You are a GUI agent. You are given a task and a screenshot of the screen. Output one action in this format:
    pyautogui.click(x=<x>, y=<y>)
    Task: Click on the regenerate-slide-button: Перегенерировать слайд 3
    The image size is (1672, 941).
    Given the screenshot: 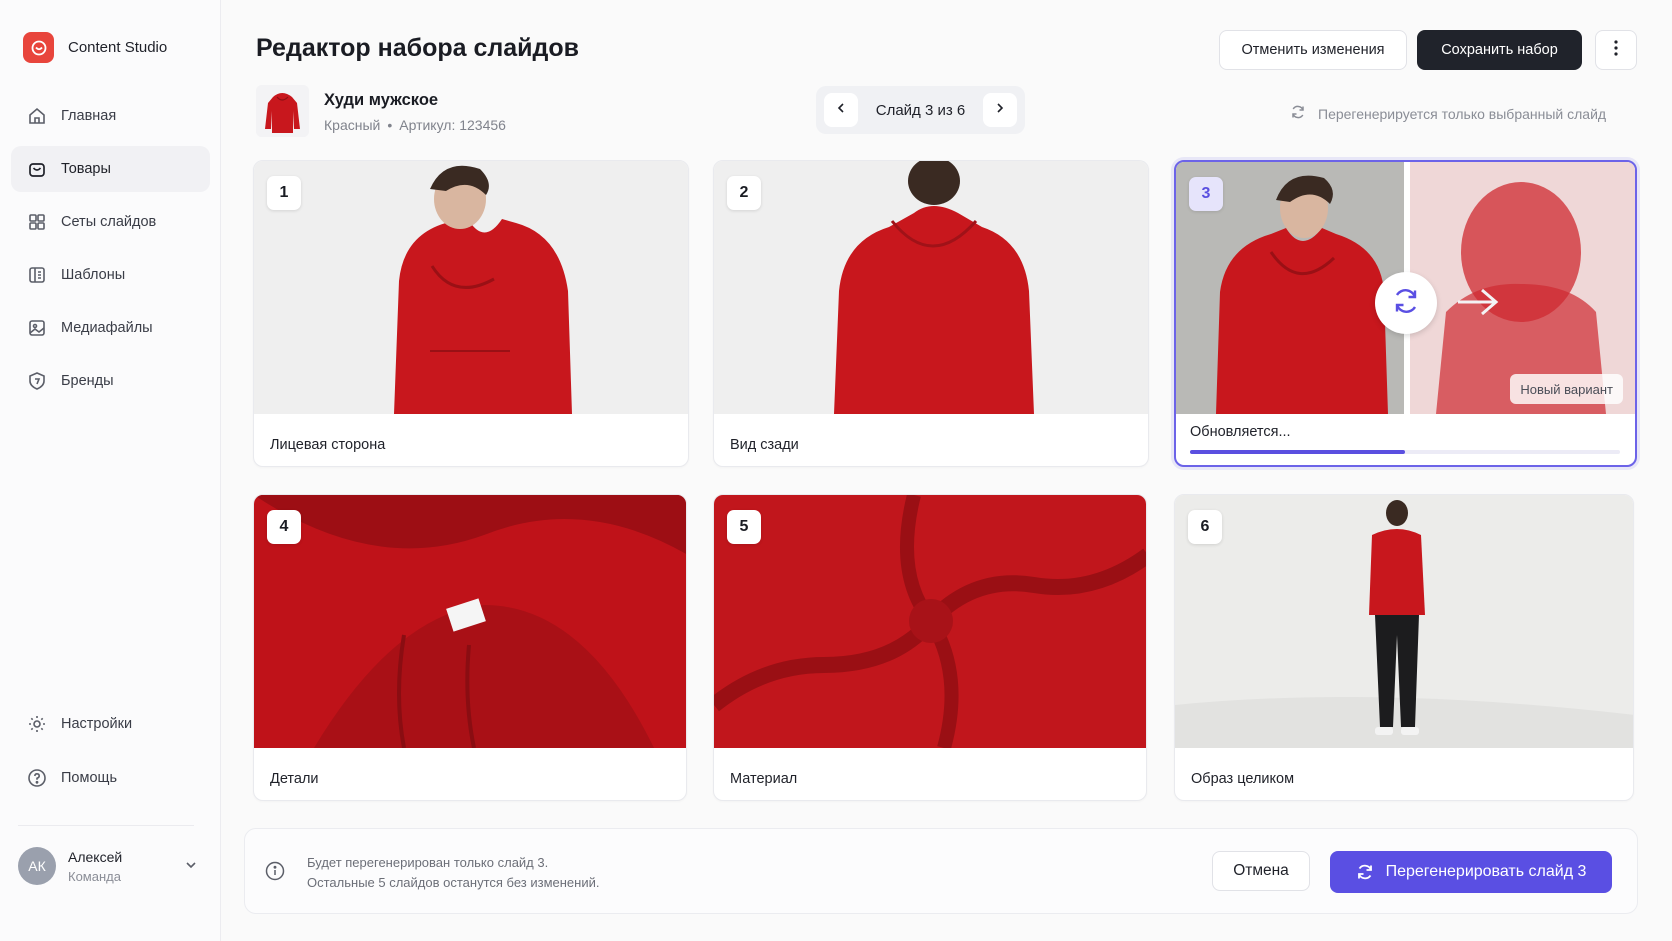 What is the action you would take?
    pyautogui.click(x=1471, y=872)
    